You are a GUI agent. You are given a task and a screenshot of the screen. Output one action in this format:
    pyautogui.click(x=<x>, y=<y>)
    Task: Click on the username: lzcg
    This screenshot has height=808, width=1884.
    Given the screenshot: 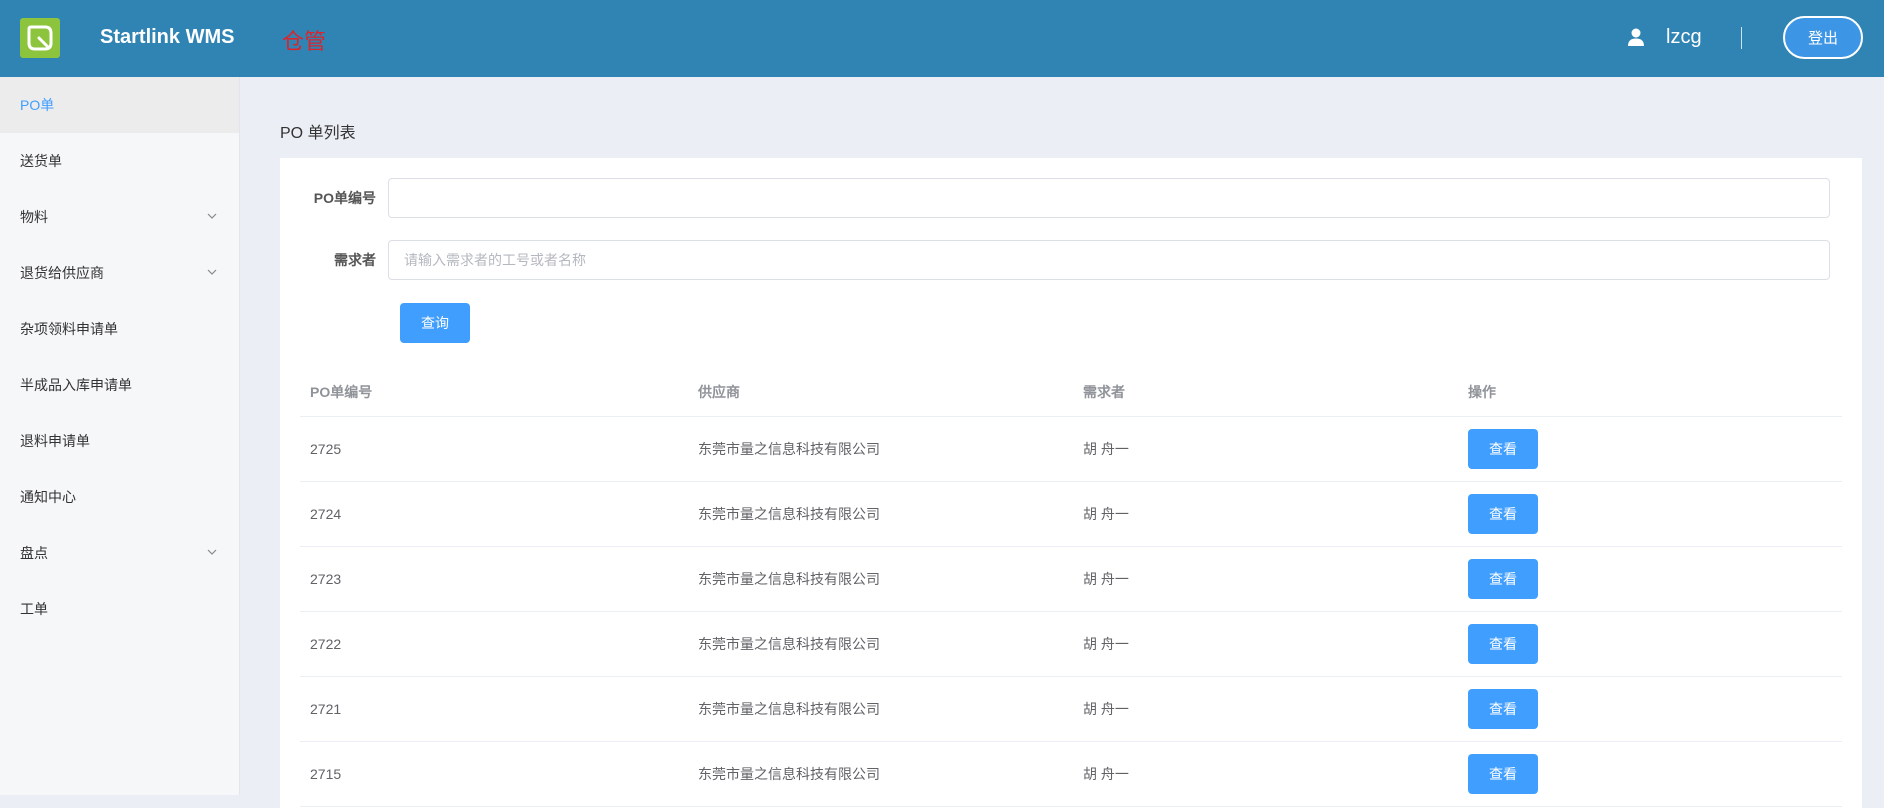 What is the action you would take?
    pyautogui.click(x=1684, y=37)
    